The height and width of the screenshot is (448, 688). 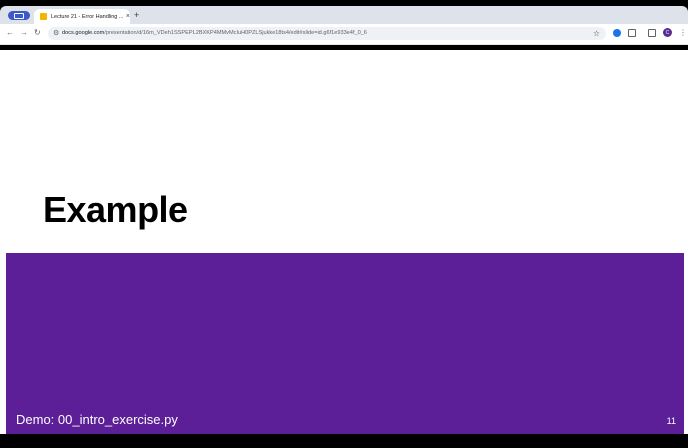 What do you see at coordinates (652, 33) in the screenshot?
I see `side-panel-icon` at bounding box center [652, 33].